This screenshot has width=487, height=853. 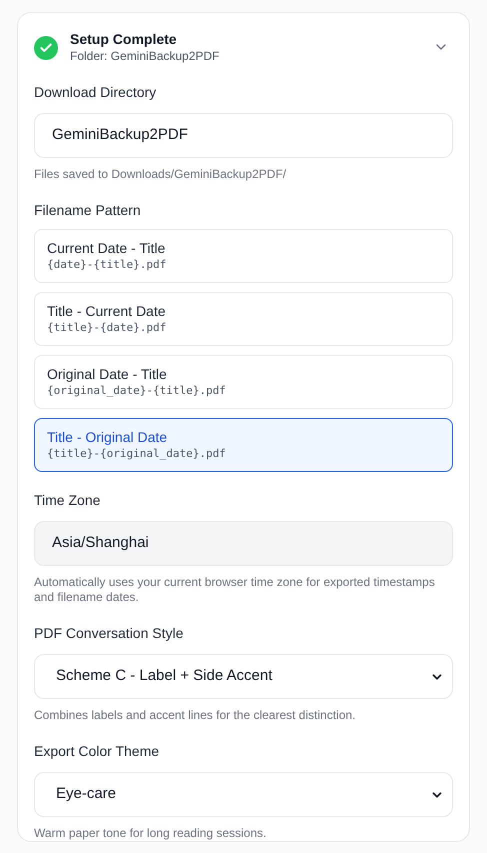 What do you see at coordinates (243, 676) in the screenshot?
I see `select-field: Scheme C - Label + Side Accent` at bounding box center [243, 676].